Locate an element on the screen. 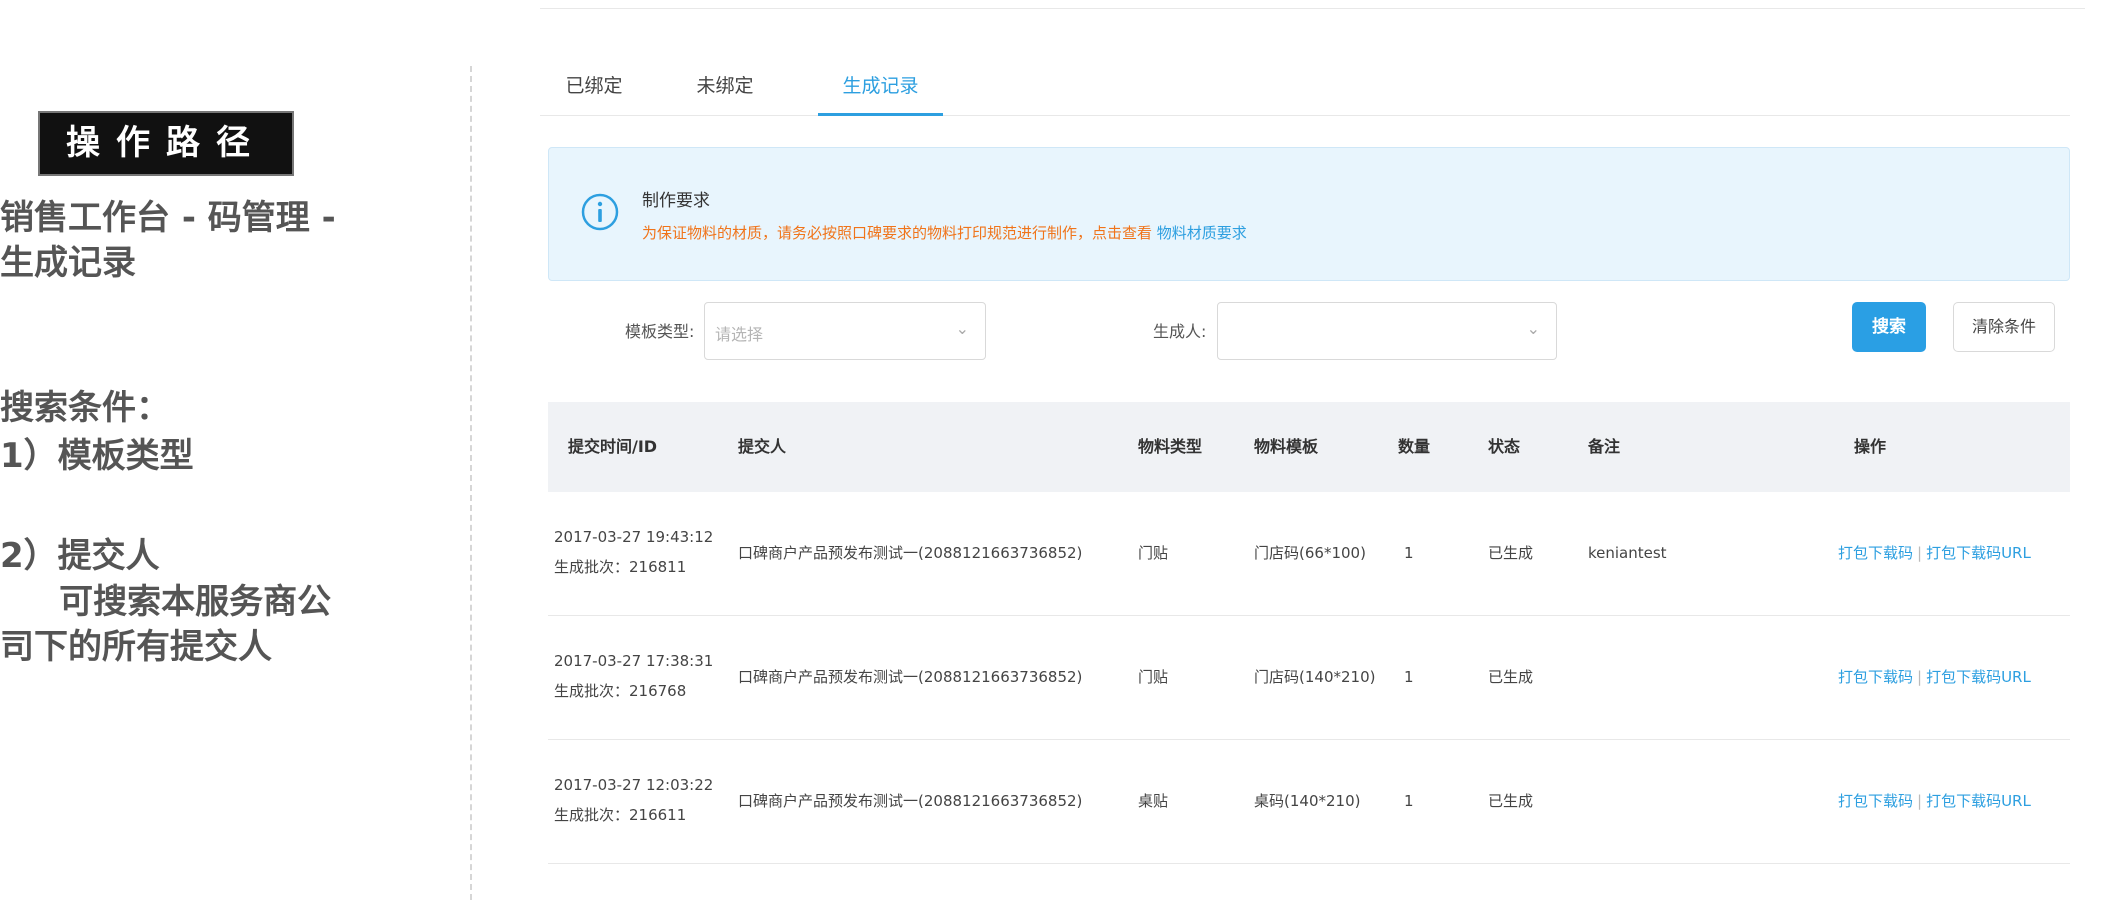  tab-bar: 已绑定 未绑定 生成记录 is located at coordinates (1305, 91).